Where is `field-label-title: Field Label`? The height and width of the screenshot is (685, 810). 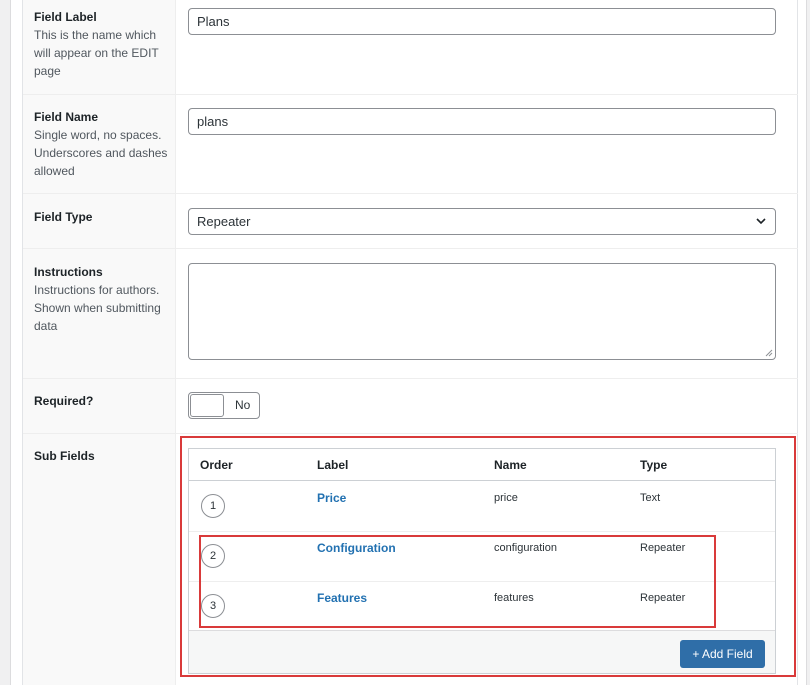 field-label-title: Field Label is located at coordinates (65, 17).